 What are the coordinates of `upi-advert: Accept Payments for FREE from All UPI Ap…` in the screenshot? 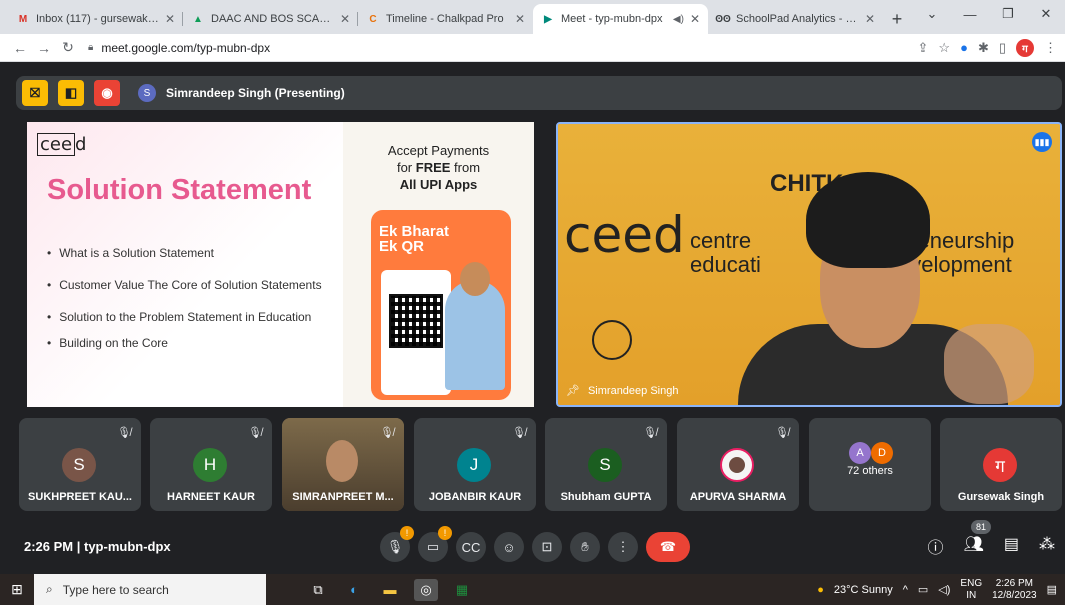 It's located at (438, 264).